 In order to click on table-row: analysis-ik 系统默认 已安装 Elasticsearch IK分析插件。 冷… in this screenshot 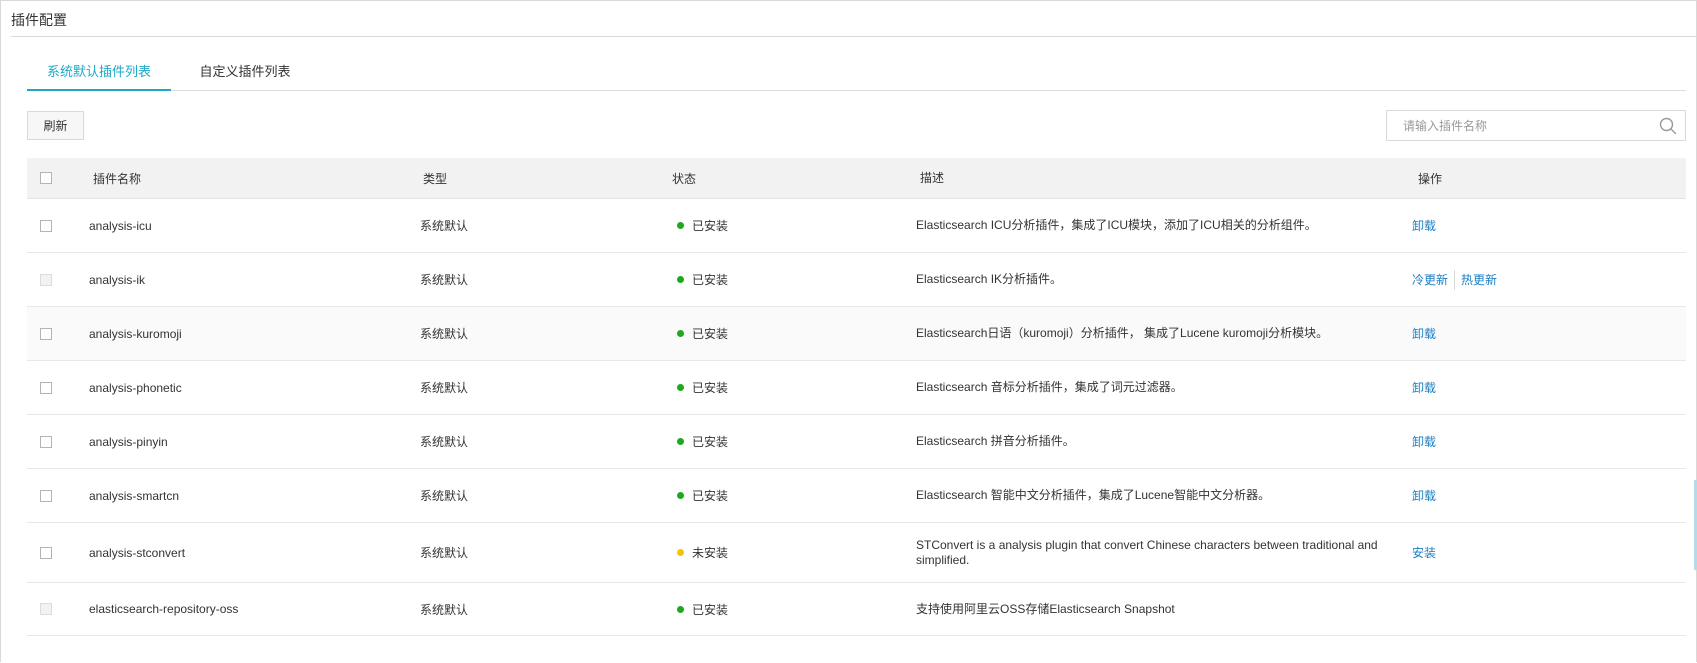, I will do `click(856, 280)`.